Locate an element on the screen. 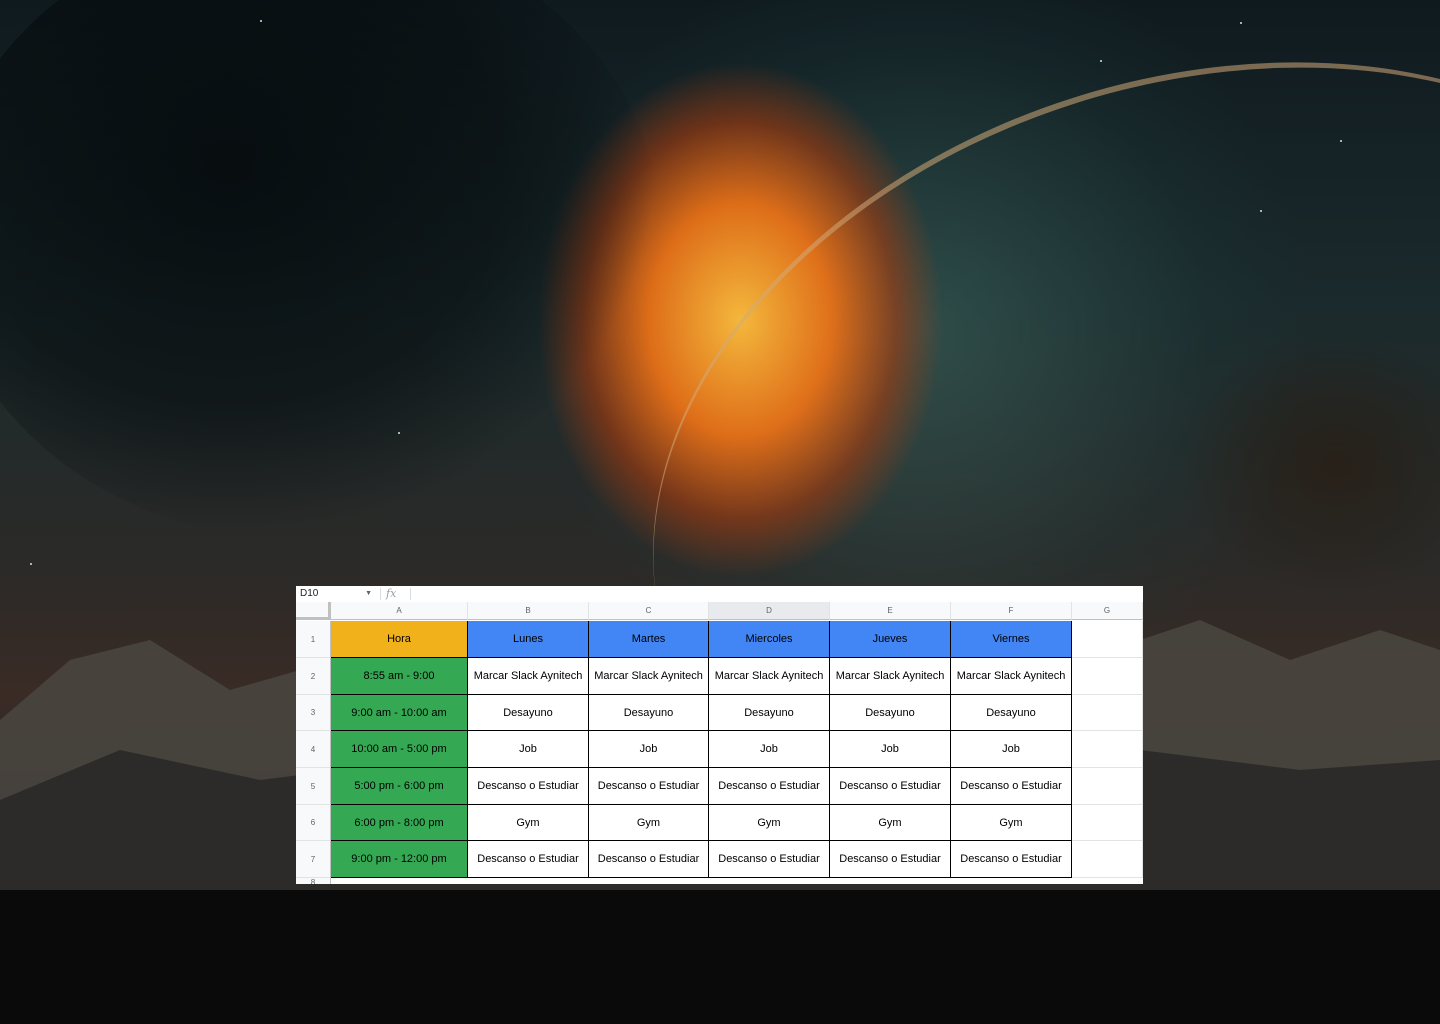  column-header-g: G is located at coordinates (1107, 611).